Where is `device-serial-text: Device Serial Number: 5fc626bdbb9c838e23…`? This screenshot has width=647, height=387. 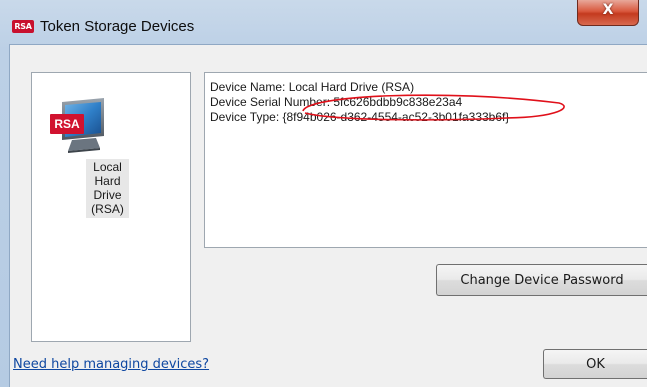
device-serial-text: Device Serial Number: 5fc626bdbb9c838e23… is located at coordinates (336, 102).